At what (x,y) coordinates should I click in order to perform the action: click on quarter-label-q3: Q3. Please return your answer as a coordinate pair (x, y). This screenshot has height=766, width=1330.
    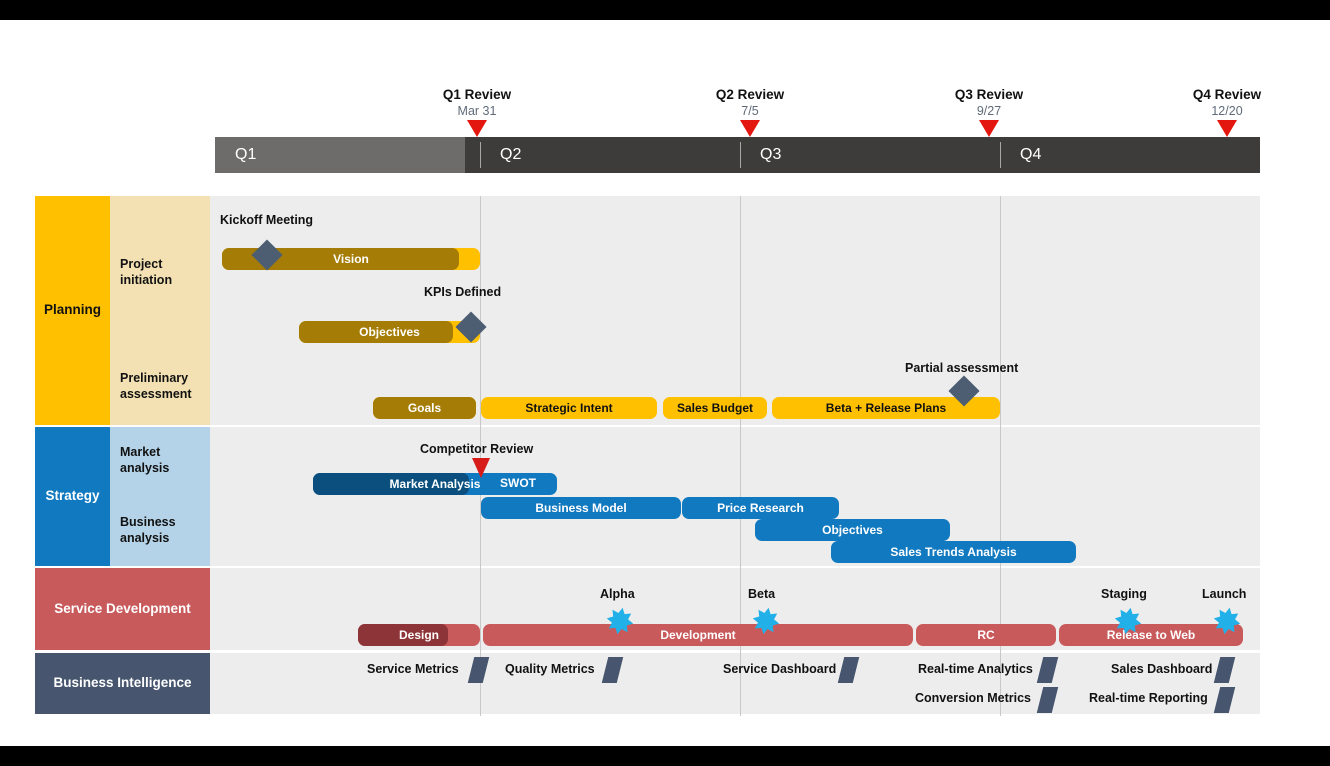
    Looking at the image, I should click on (771, 154).